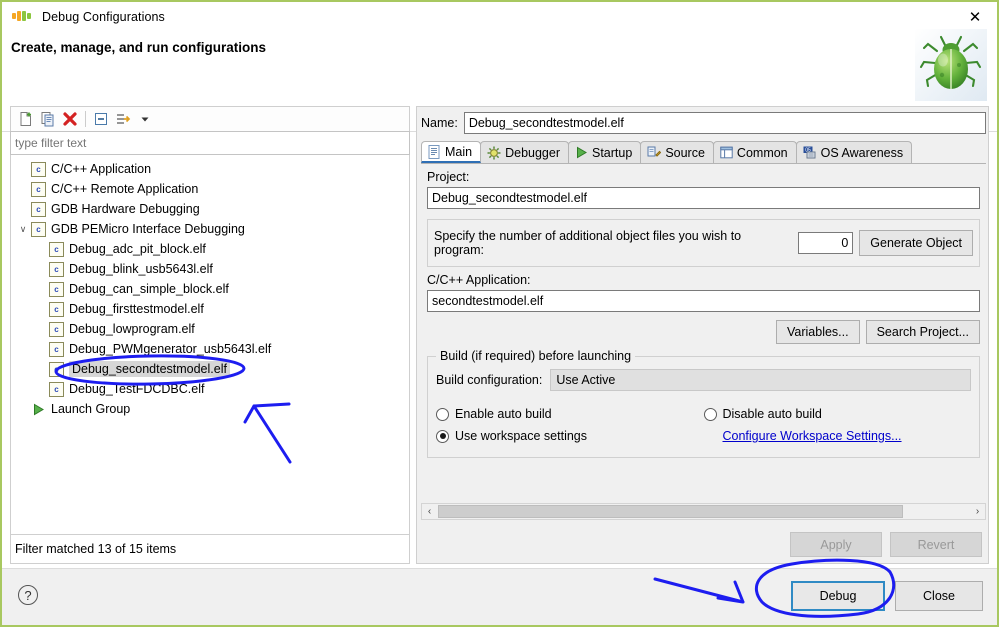 Image resolution: width=999 pixels, height=627 pixels. What do you see at coordinates (210, 118) in the screenshot?
I see `configurations-toolbar` at bounding box center [210, 118].